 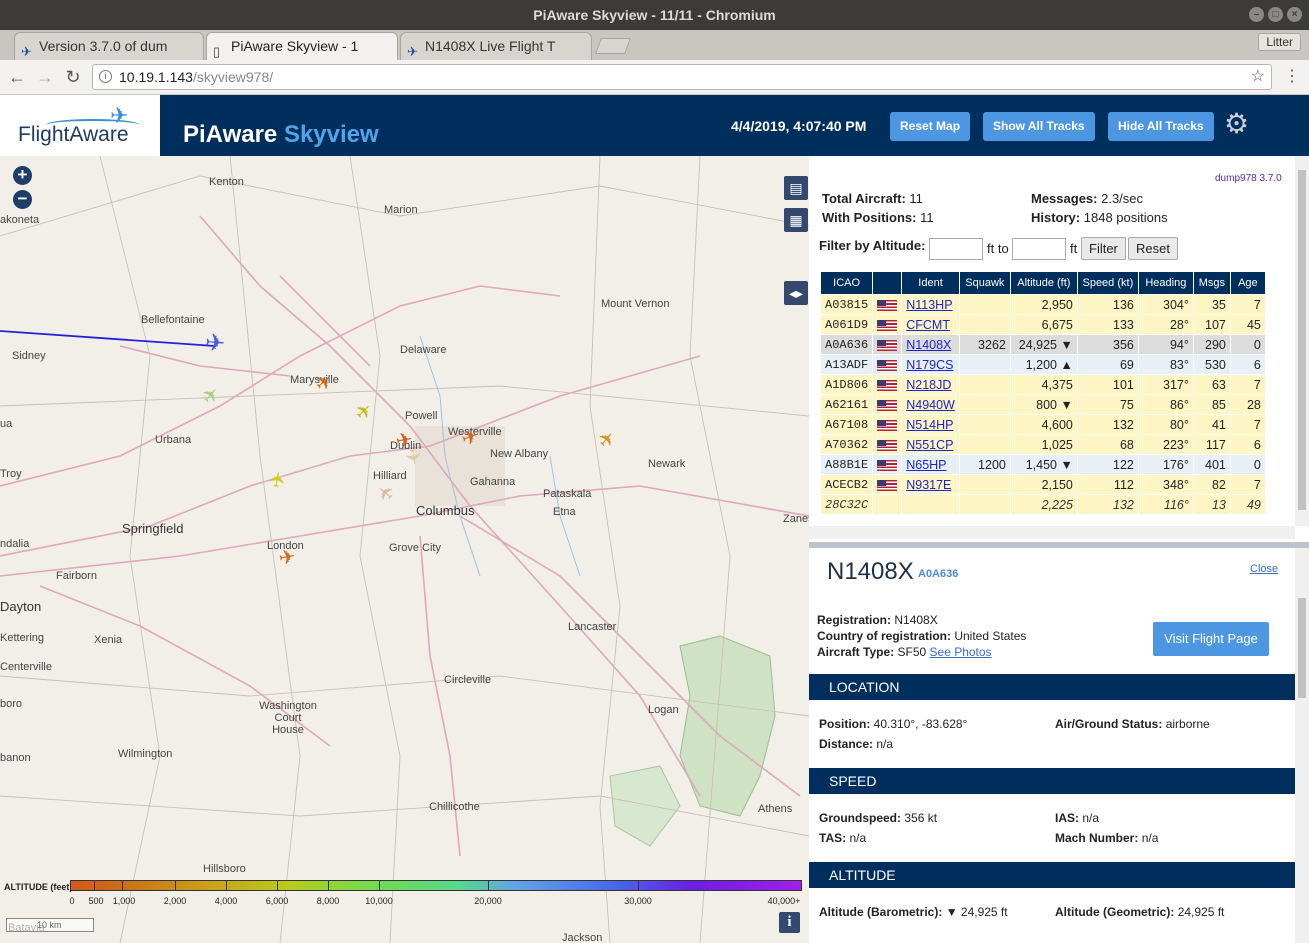 I want to click on tab-label: PiAware Skyview - 1, so click(x=295, y=46).